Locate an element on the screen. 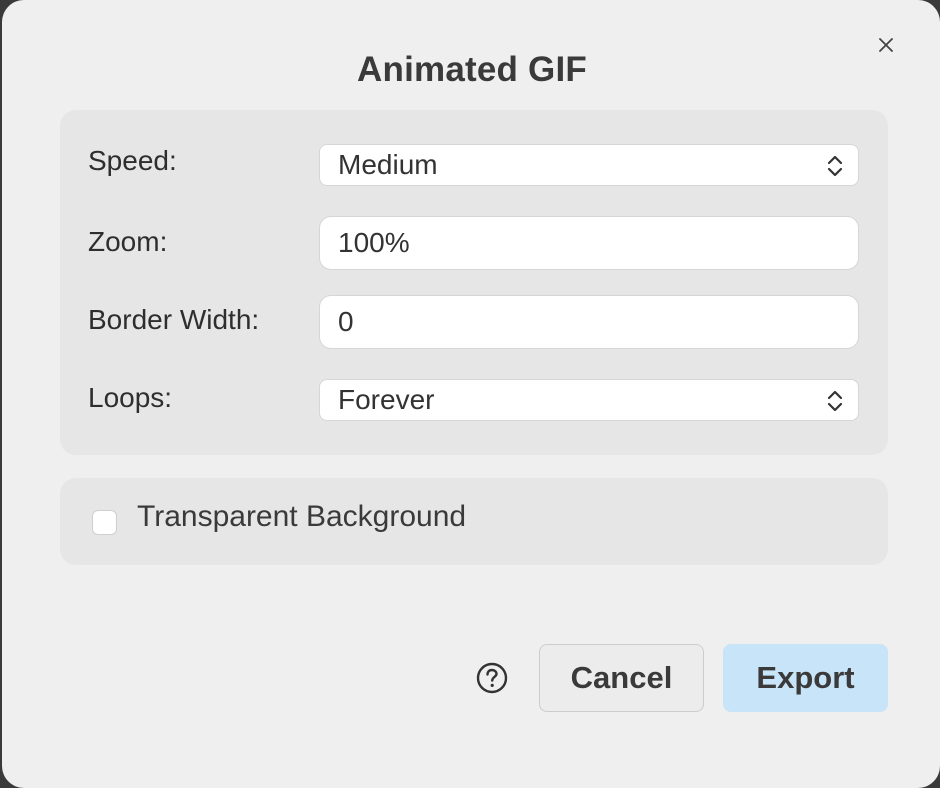 The width and height of the screenshot is (940, 788). options-panel: Transparent Background is located at coordinates (474, 521).